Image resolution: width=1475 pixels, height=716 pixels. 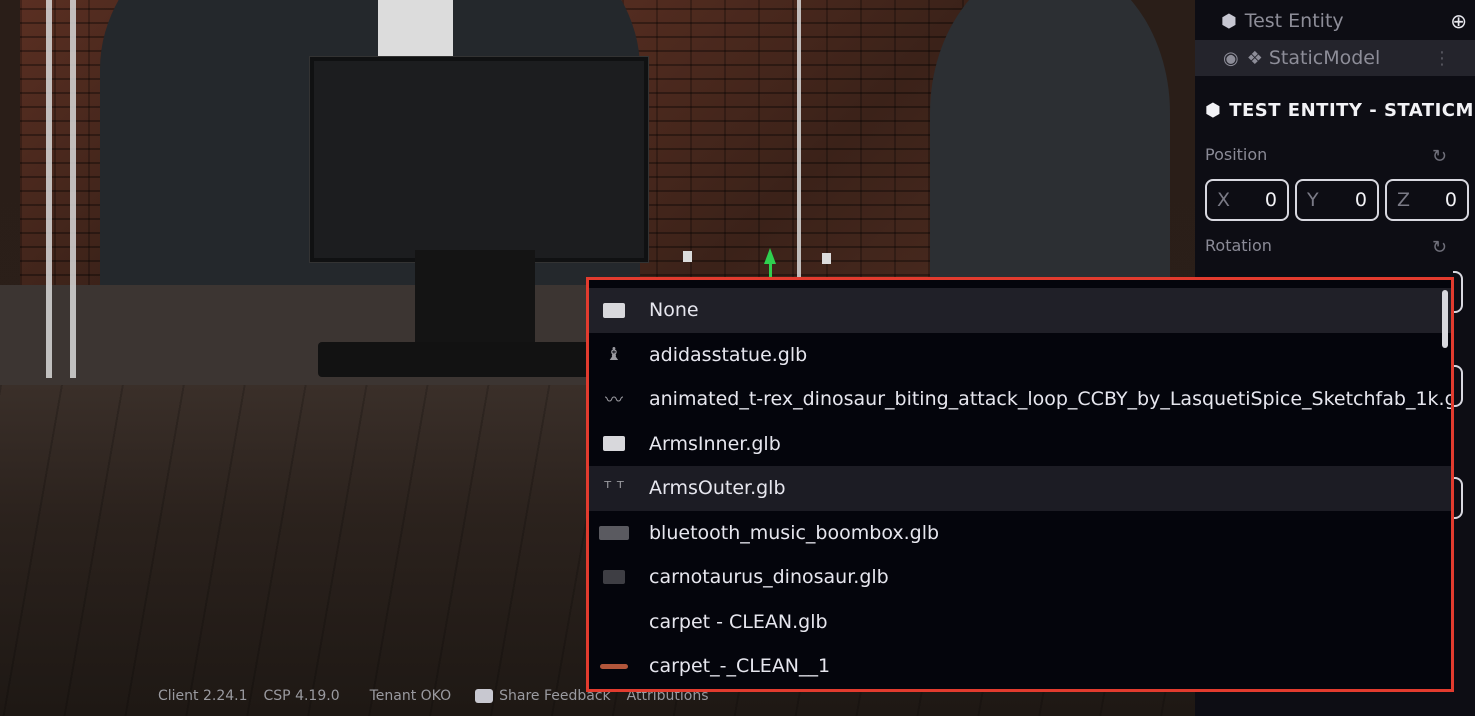 I want to click on plus-circle-icon: ⊕, so click(x=1458, y=21).